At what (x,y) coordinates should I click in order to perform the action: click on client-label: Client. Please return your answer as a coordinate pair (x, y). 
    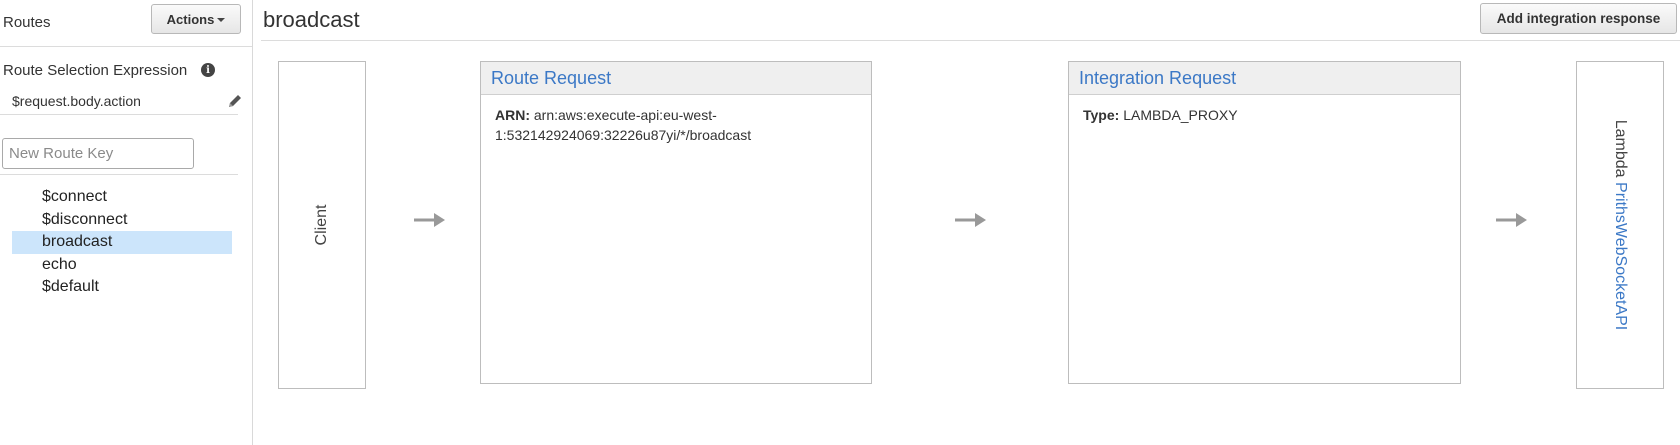
    Looking at the image, I should click on (321, 225).